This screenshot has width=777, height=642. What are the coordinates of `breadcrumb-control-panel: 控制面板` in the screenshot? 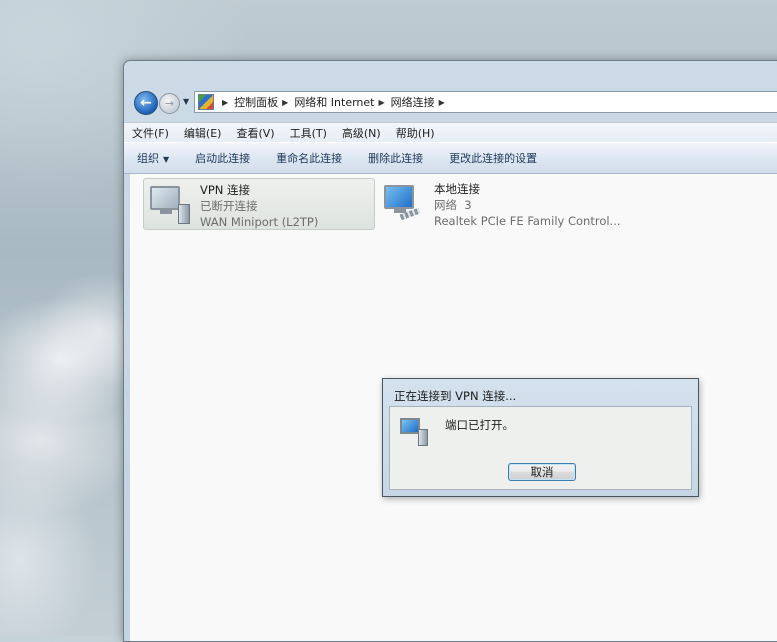 It's located at (256, 102).